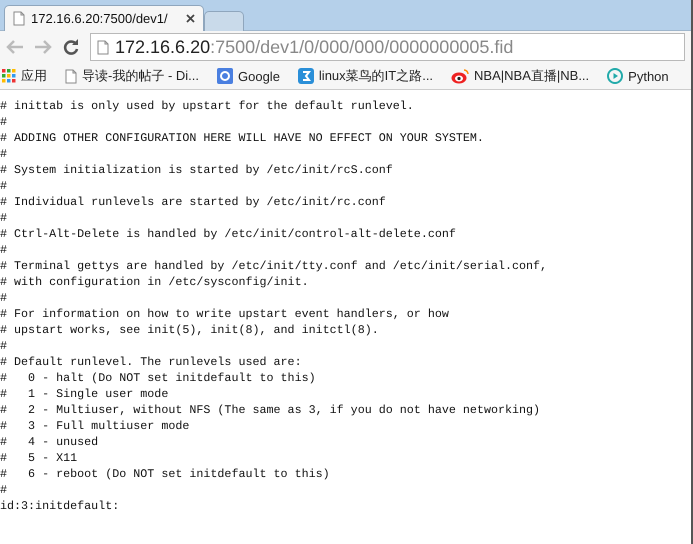 The height and width of the screenshot is (544, 693). I want to click on text-line: # 6 - reboot (Do NOT set initdefault to this), so click(165, 474).